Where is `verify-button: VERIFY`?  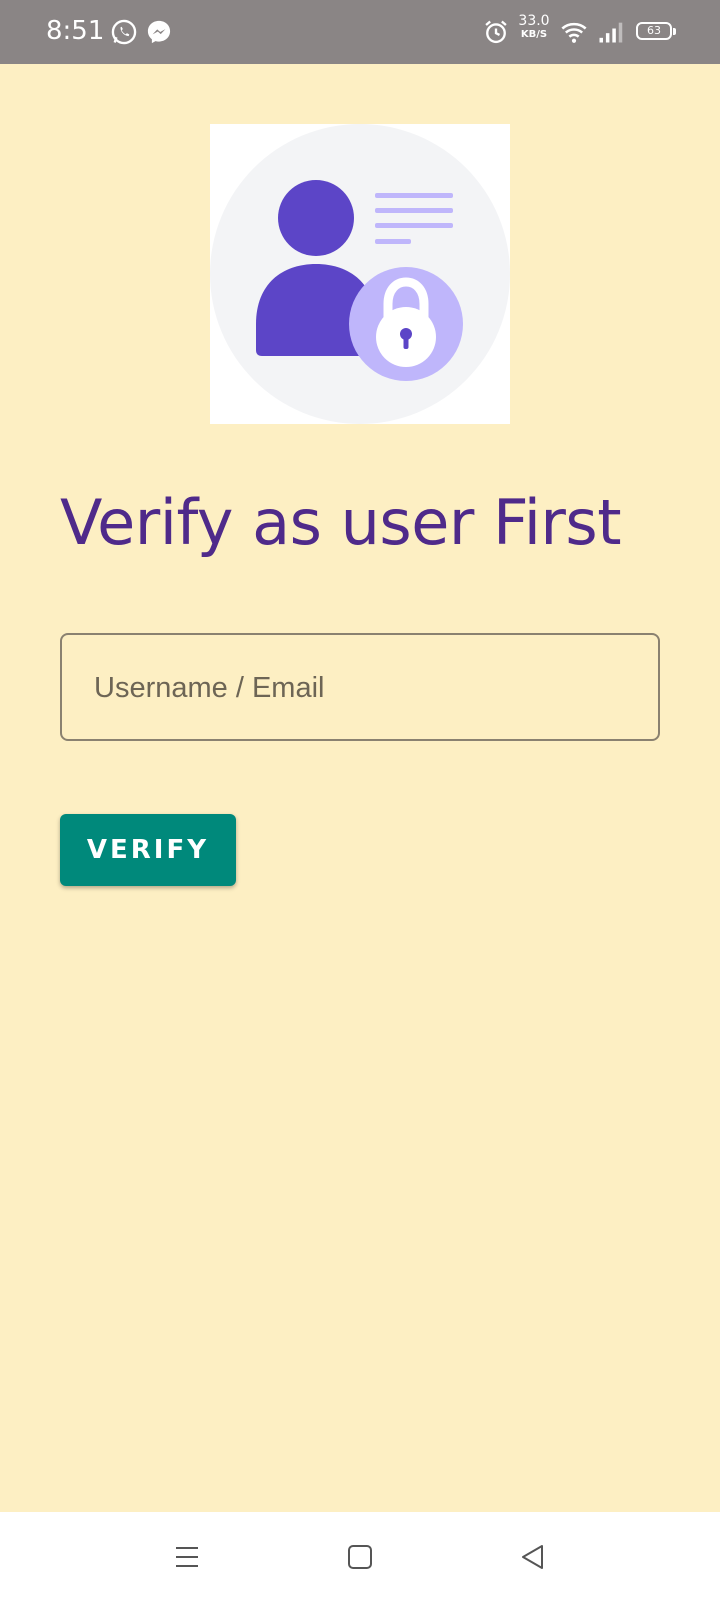 verify-button: VERIFY is located at coordinates (148, 850).